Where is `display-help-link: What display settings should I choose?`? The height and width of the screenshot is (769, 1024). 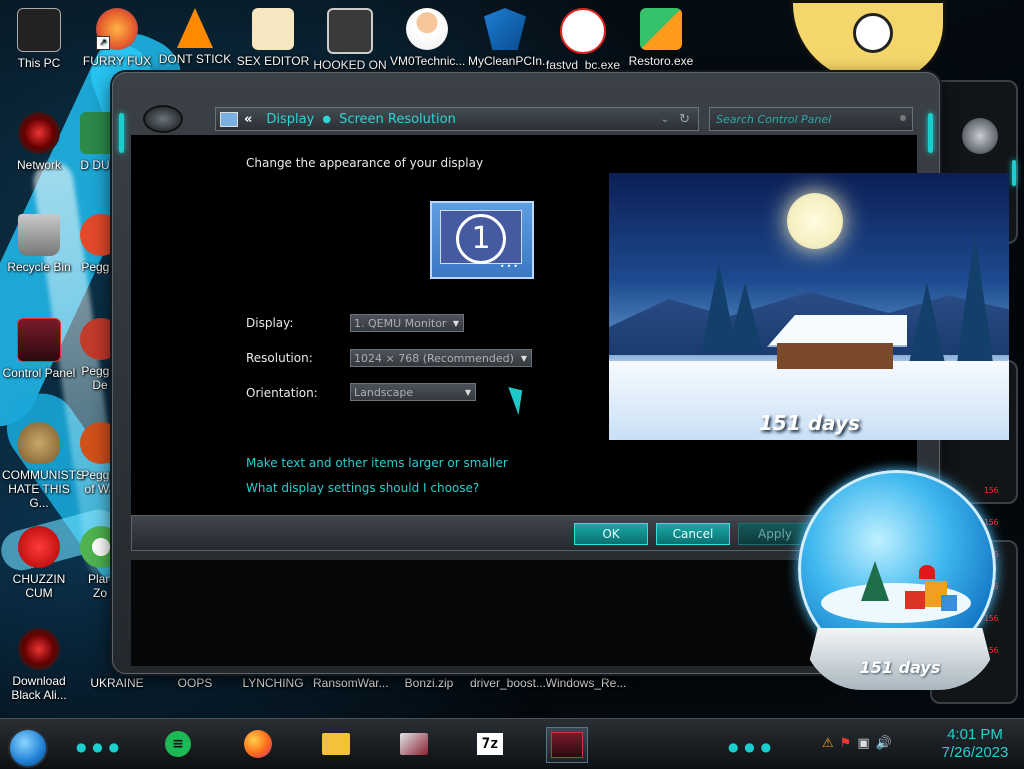 display-help-link: What display settings should I choose? is located at coordinates (362, 488).